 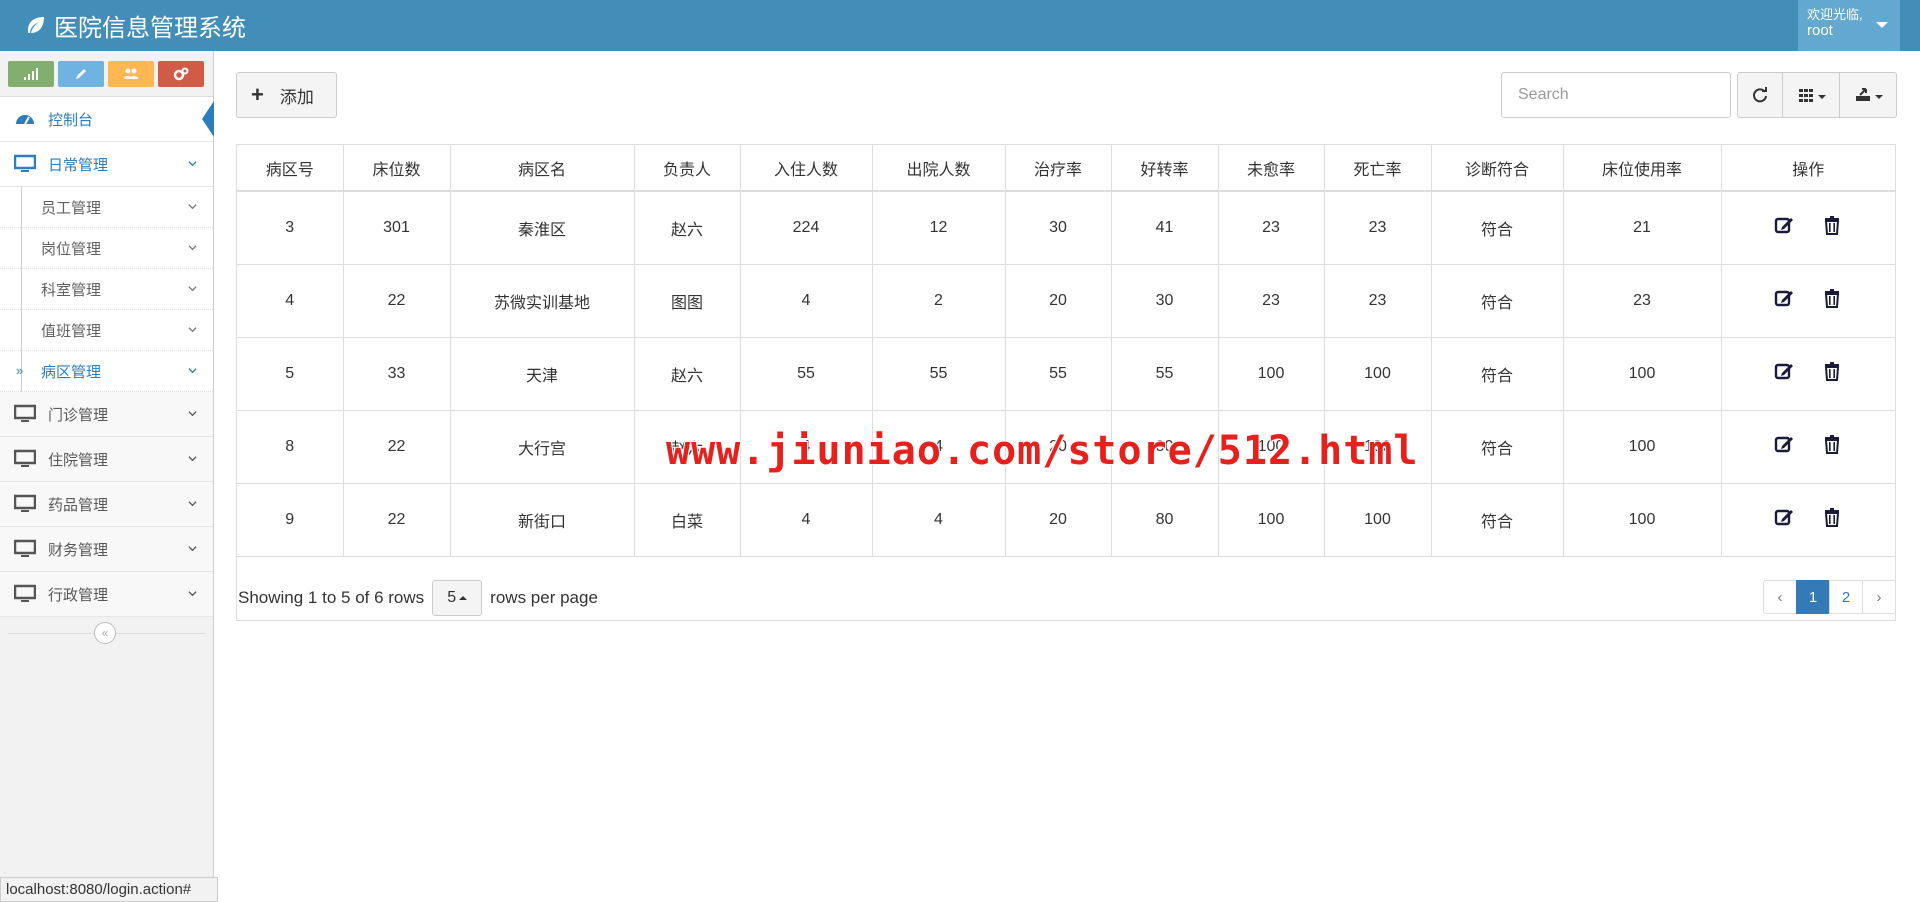 I want to click on table-row: 3 301 秦淮区 赵六 224 12 30 41 23 23 符合 21, so click(x=1066, y=228).